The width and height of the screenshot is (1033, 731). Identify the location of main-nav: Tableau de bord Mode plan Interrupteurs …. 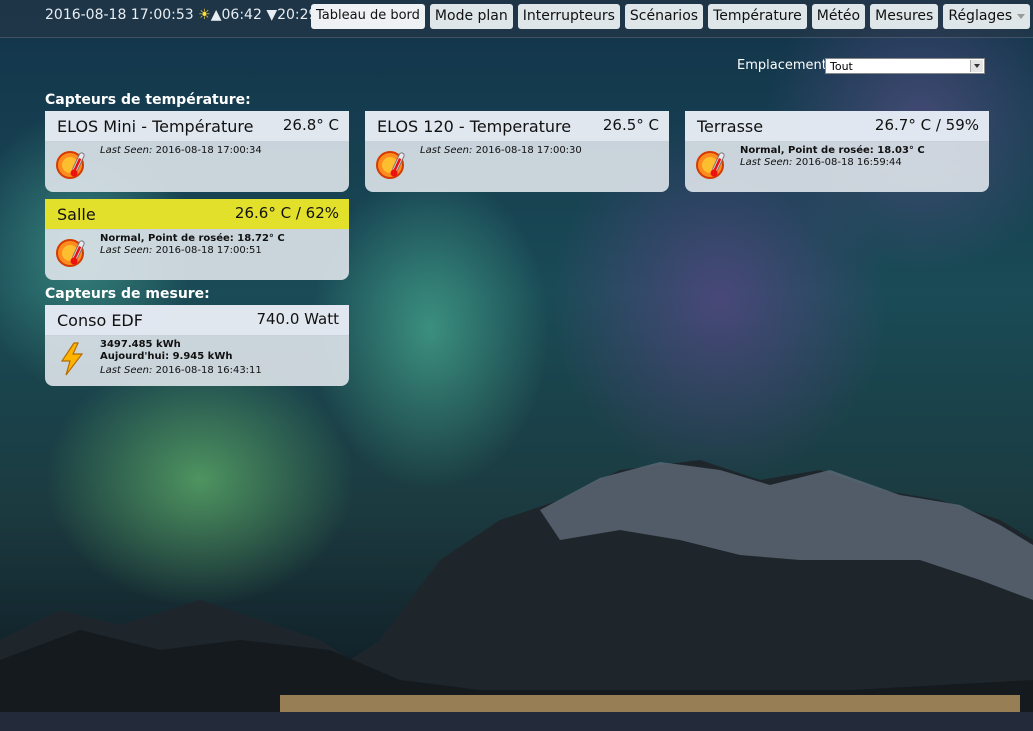
(671, 16).